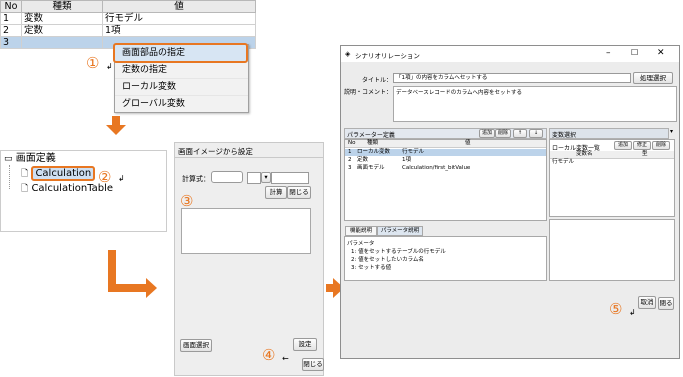 The image size is (683, 377). I want to click on operator-field, so click(254, 178).